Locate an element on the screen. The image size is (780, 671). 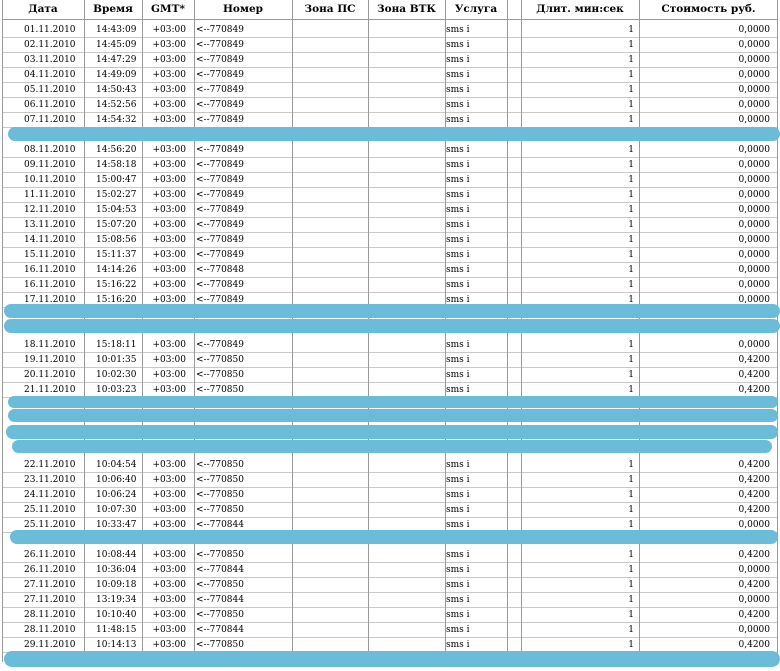
cell-date: 03.11.2010 is located at coordinates (50, 60).